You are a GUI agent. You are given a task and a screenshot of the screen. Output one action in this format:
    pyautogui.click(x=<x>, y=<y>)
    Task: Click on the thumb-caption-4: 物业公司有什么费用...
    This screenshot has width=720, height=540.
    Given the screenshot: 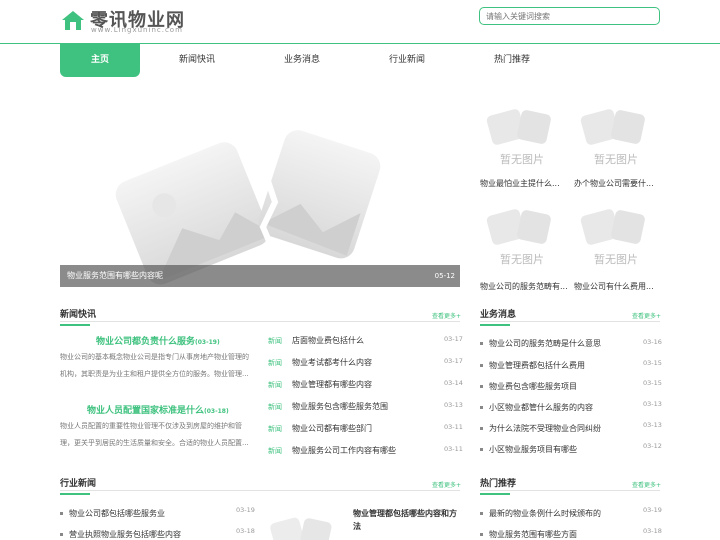 What is the action you would take?
    pyautogui.click(x=614, y=286)
    